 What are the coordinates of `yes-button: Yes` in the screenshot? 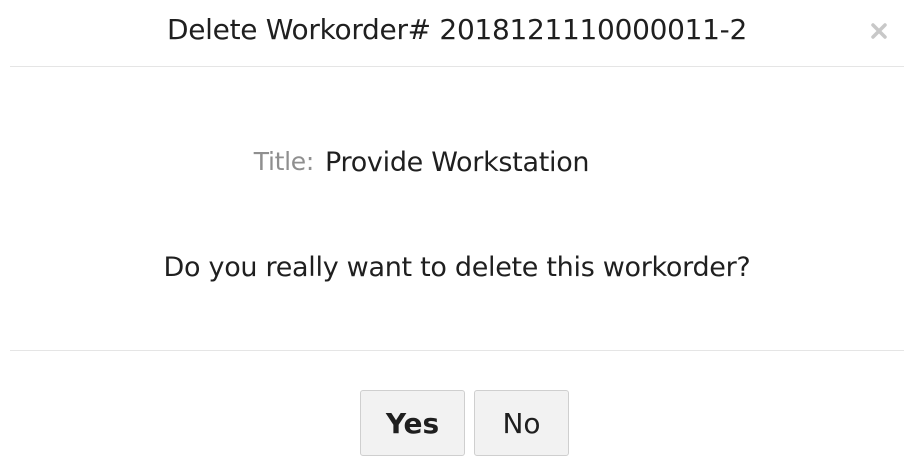 It's located at (412, 423).